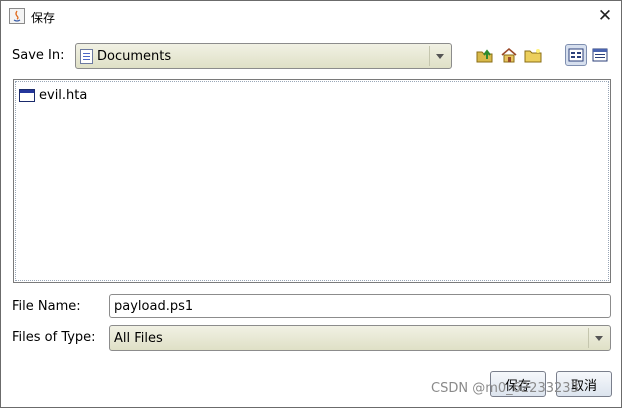  I want to click on up-one-level-icon, so click(484, 56).